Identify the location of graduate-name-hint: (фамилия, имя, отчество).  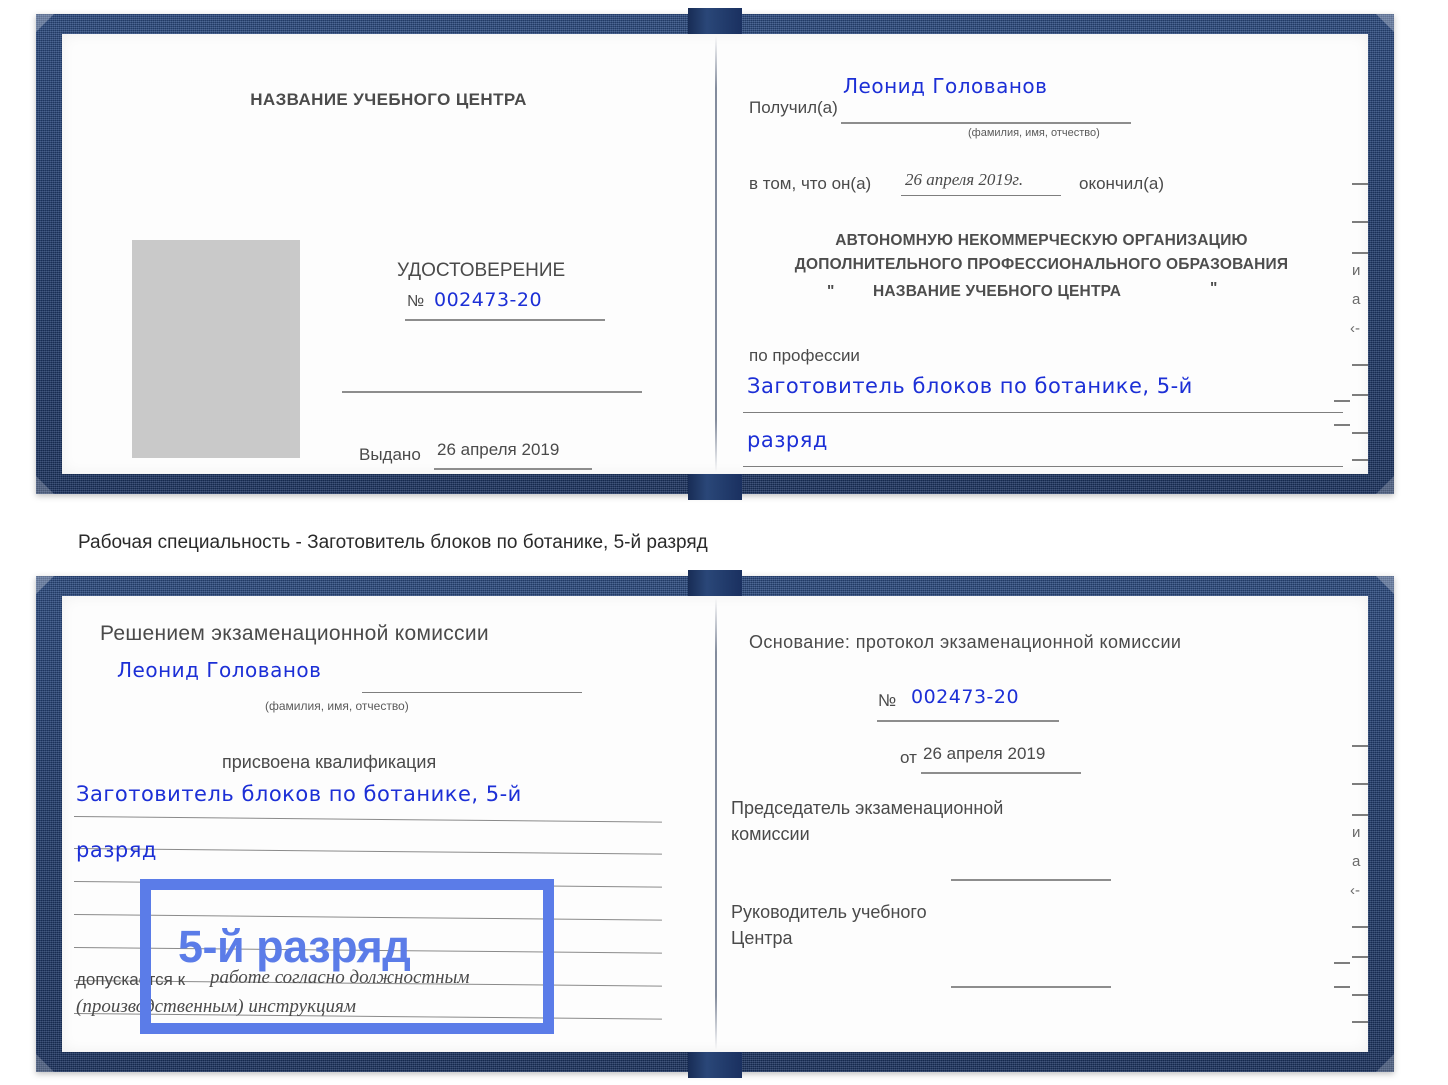
(337, 706).